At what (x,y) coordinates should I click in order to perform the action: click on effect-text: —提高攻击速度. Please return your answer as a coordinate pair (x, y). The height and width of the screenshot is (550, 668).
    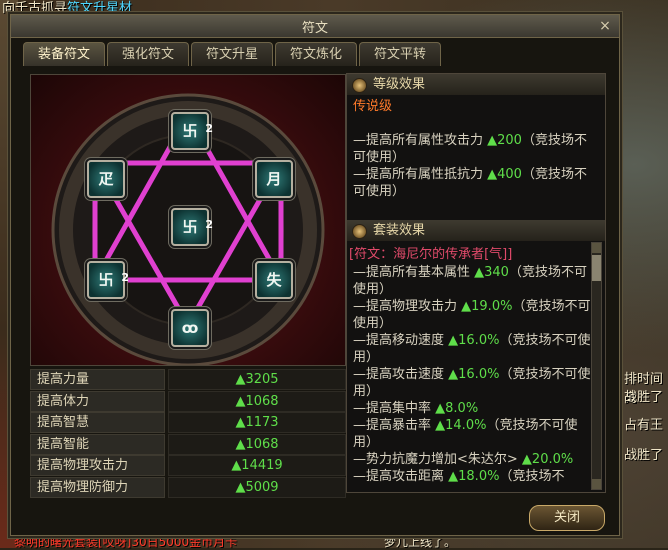
    Looking at the image, I should click on (401, 374).